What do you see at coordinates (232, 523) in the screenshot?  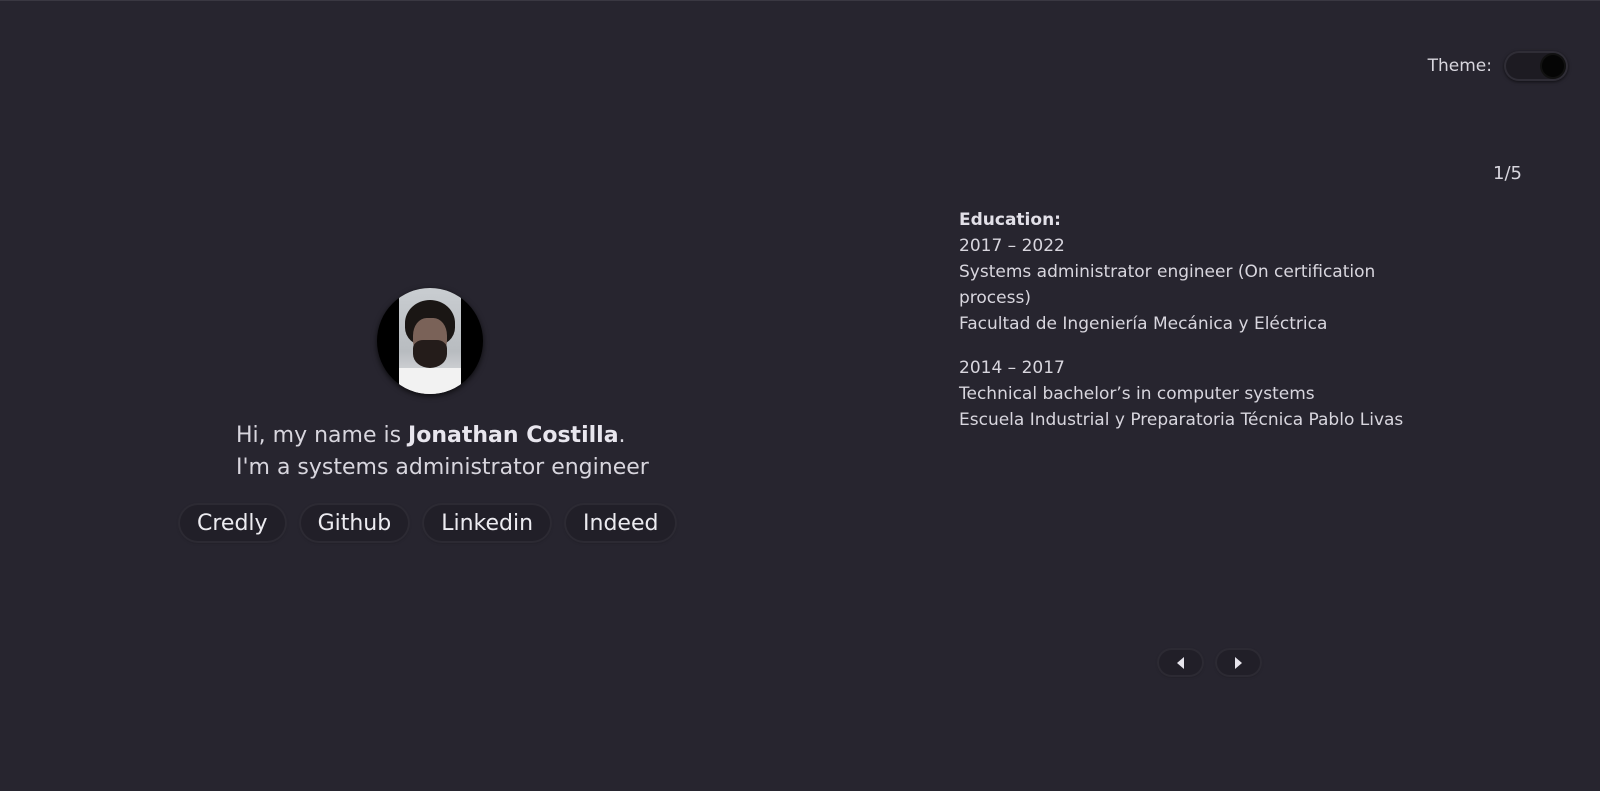 I see `credly-button: Credly` at bounding box center [232, 523].